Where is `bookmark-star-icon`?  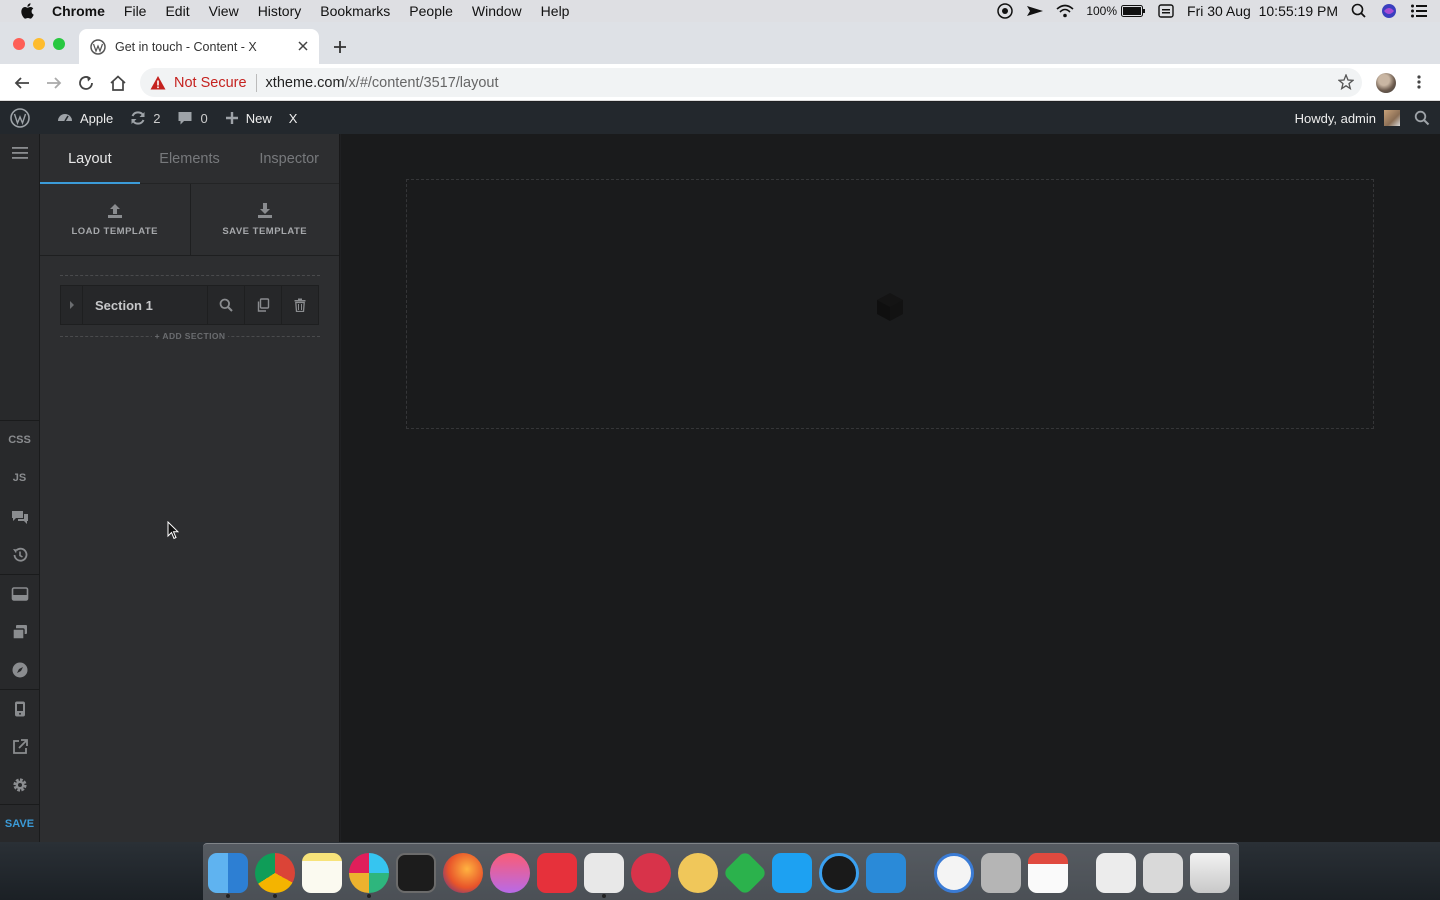 bookmark-star-icon is located at coordinates (1346, 82).